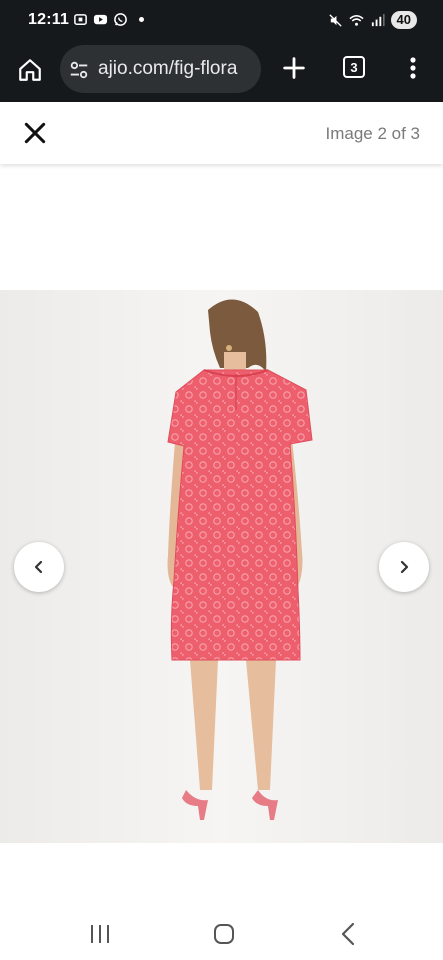  I want to click on screenshot-icon, so click(80, 19).